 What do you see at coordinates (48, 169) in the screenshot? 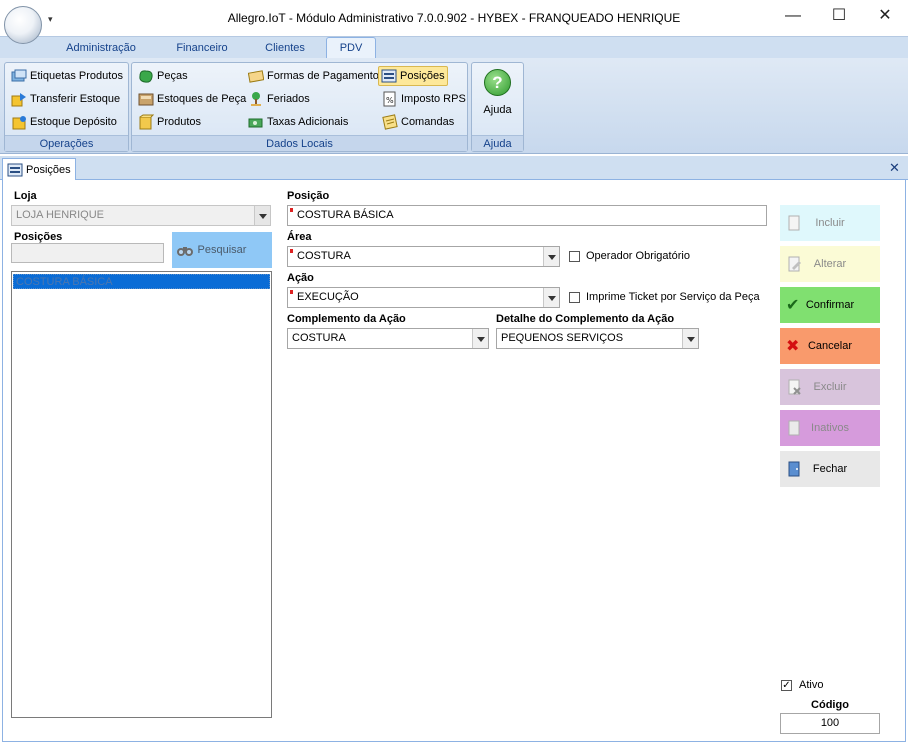
I see `document-tab-label: Posições` at bounding box center [48, 169].